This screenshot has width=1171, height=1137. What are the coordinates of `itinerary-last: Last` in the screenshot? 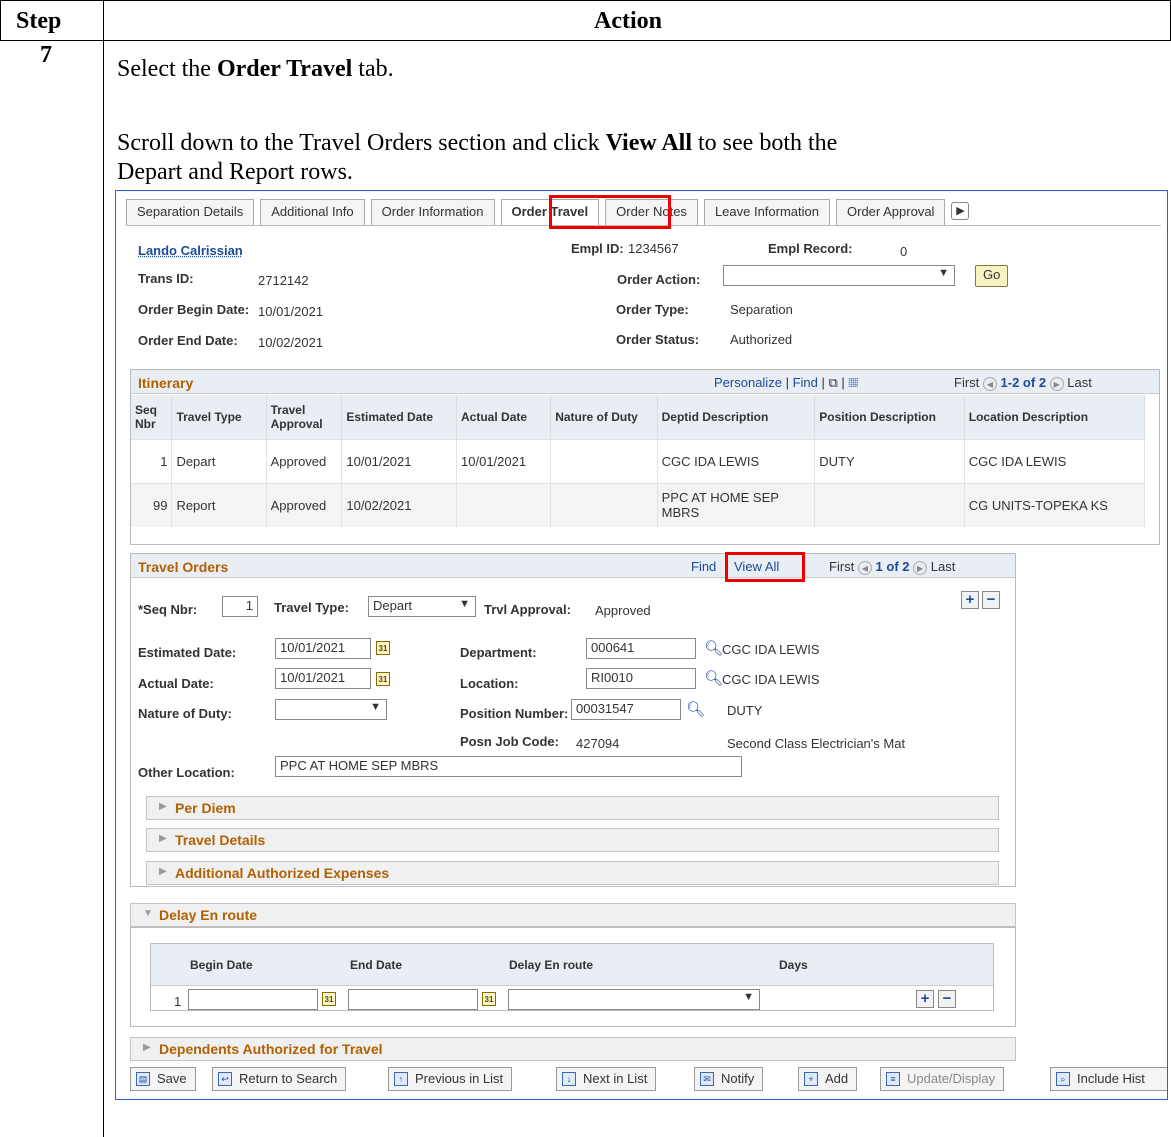 It's located at (1079, 382).